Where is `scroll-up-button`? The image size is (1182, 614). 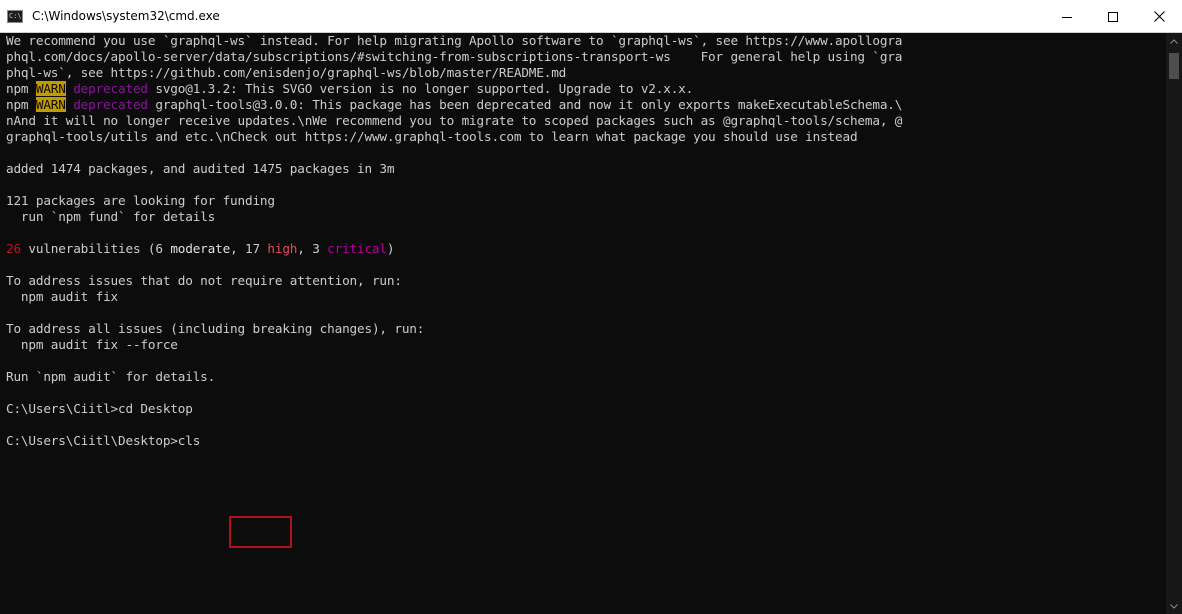 scroll-up-button is located at coordinates (1174, 41).